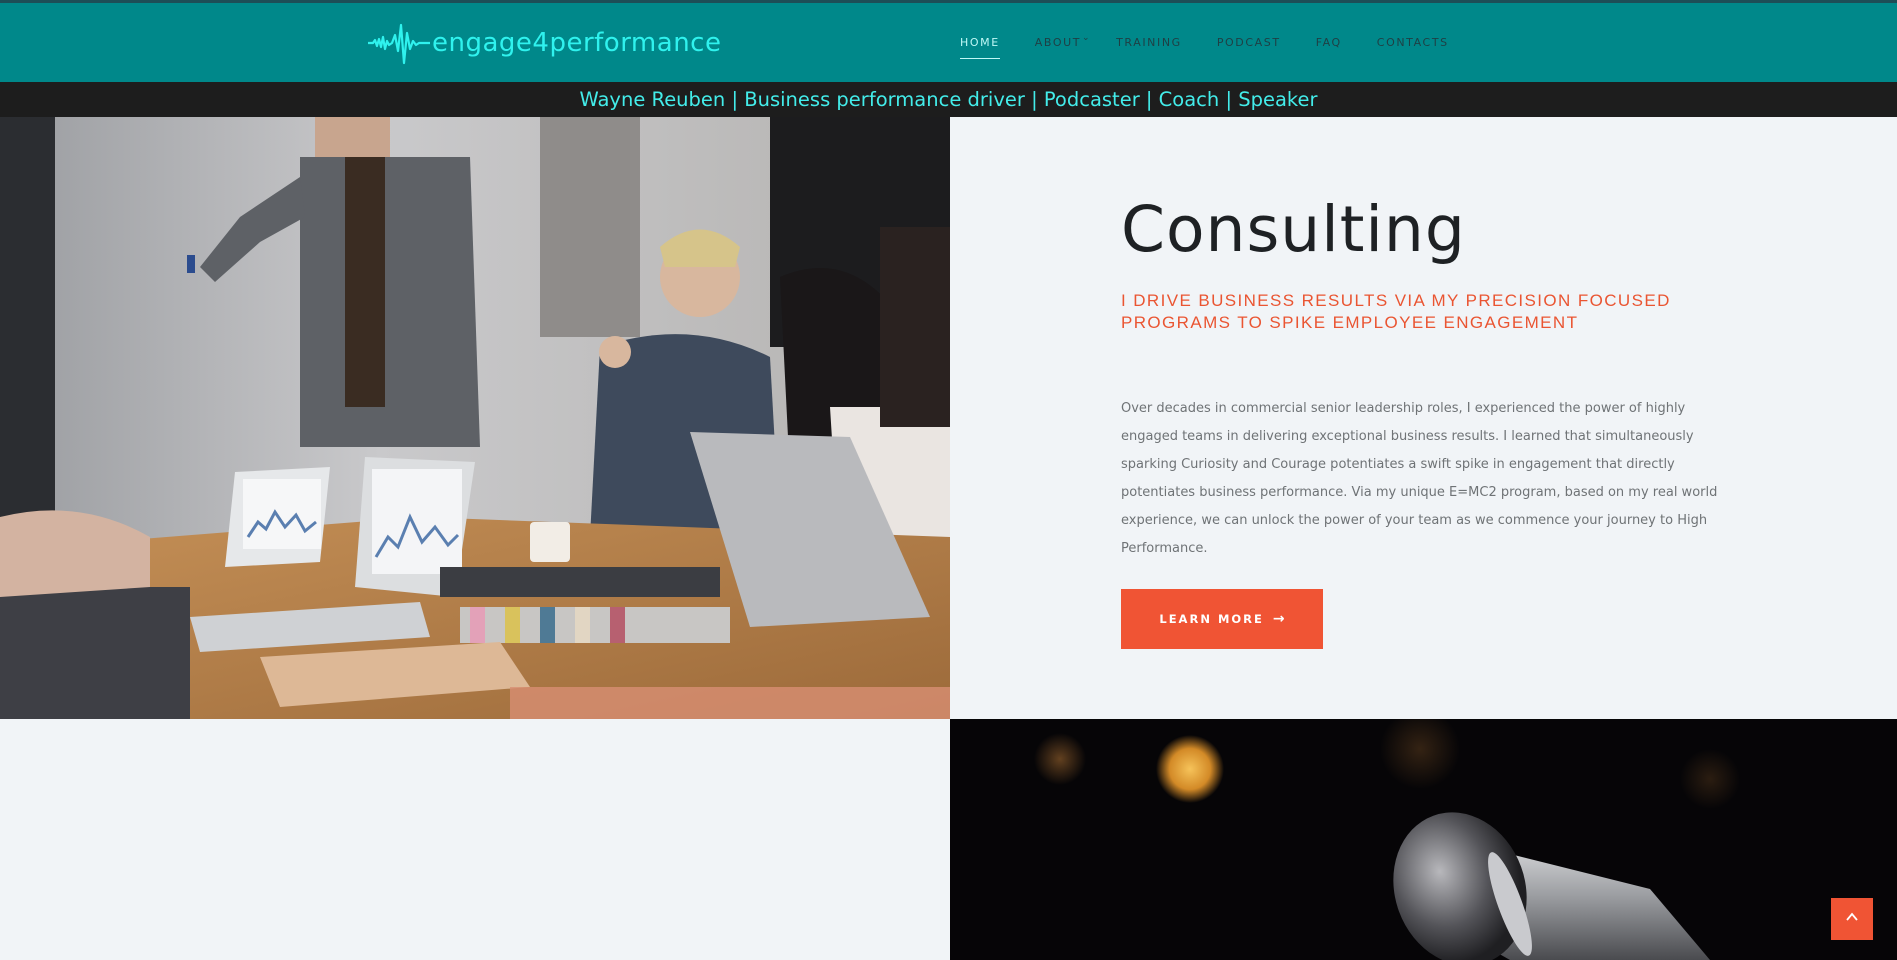 This screenshot has height=960, width=1897. I want to click on chevron-up-icon, so click(1852, 919).